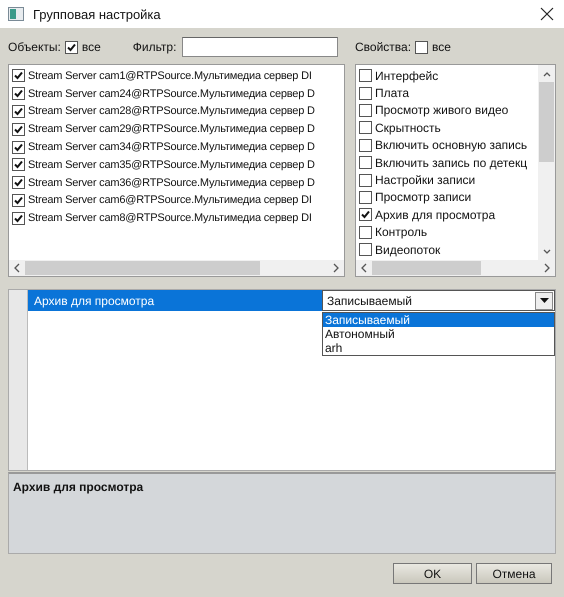 This screenshot has width=564, height=597. I want to click on dialog-button: OK, so click(432, 573).